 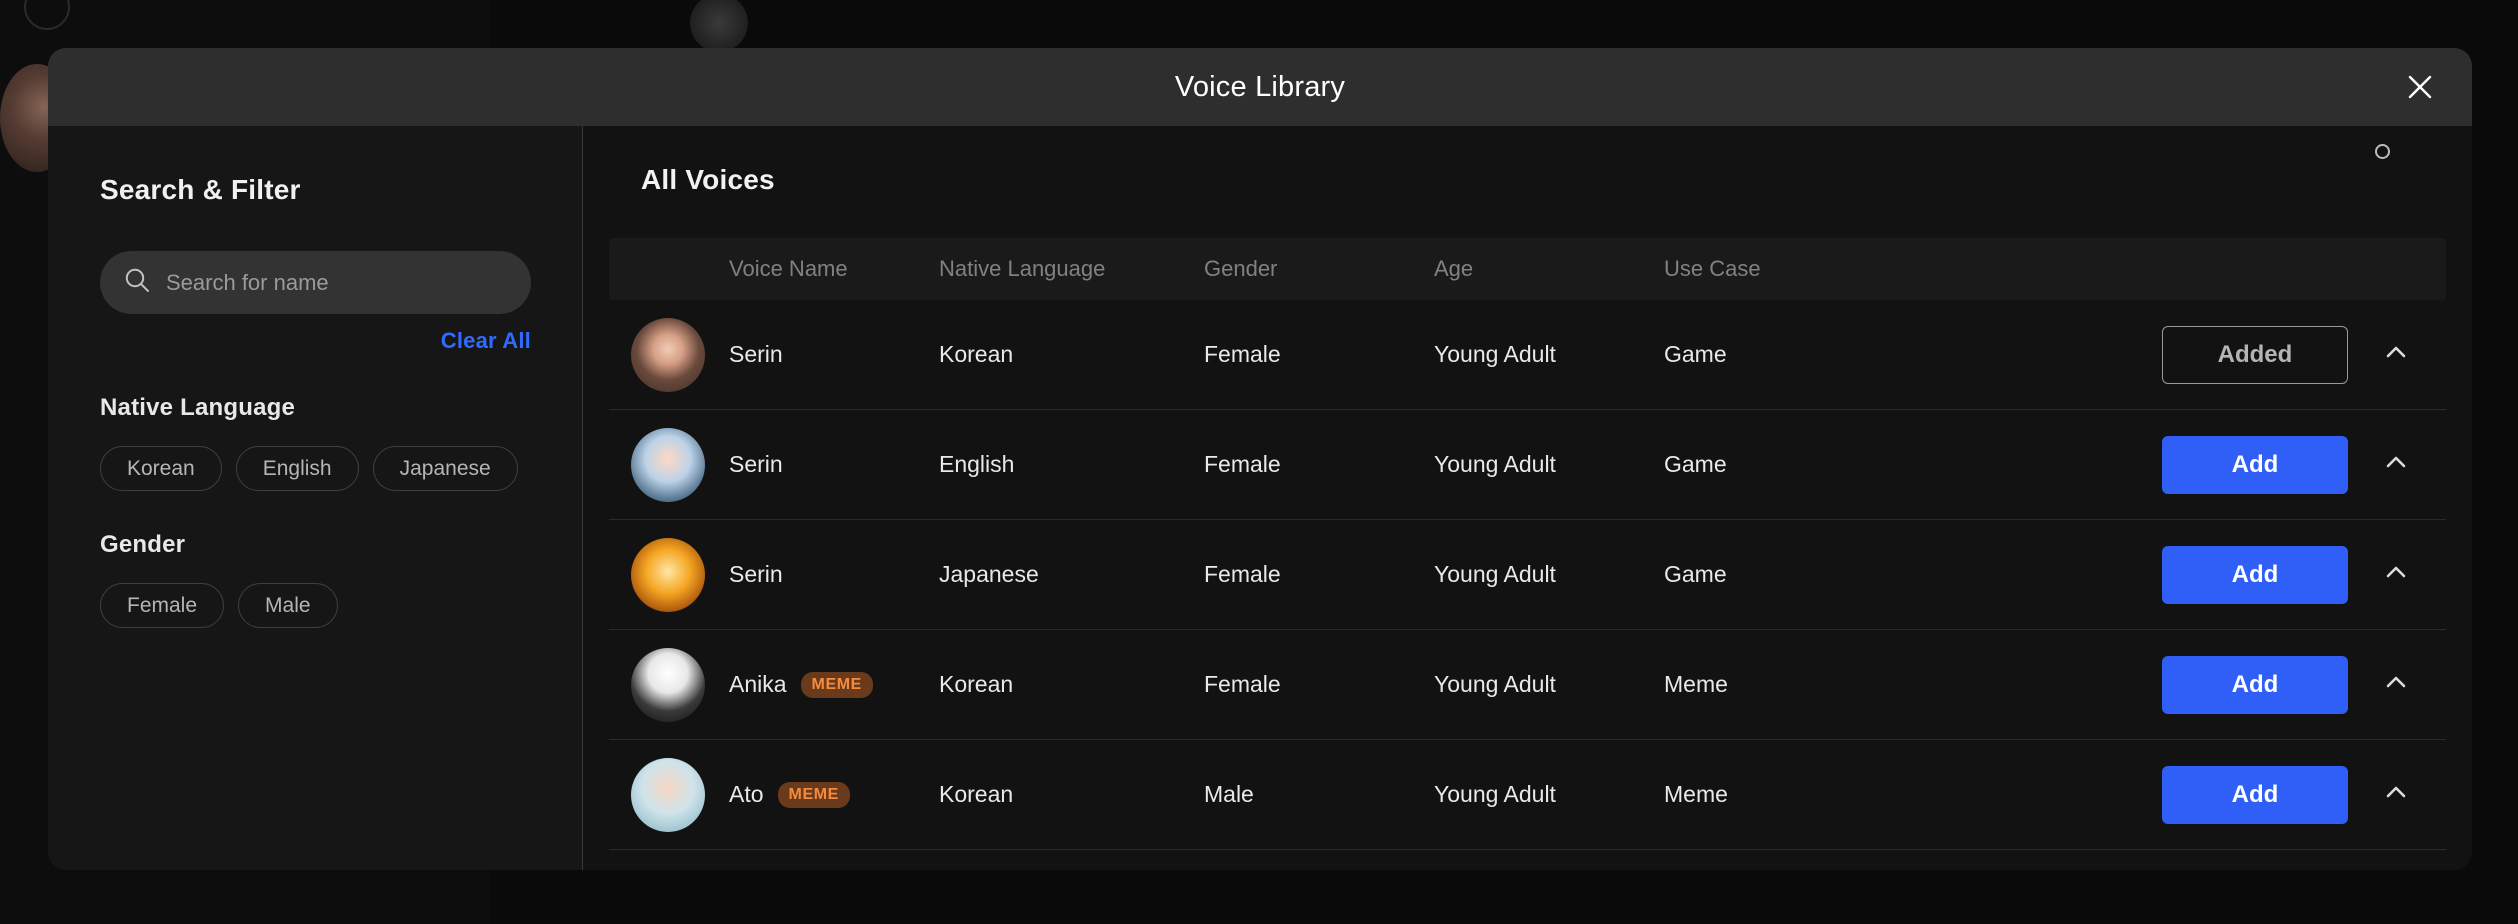 What do you see at coordinates (143, 544) in the screenshot?
I see `filter-group-title: Gender` at bounding box center [143, 544].